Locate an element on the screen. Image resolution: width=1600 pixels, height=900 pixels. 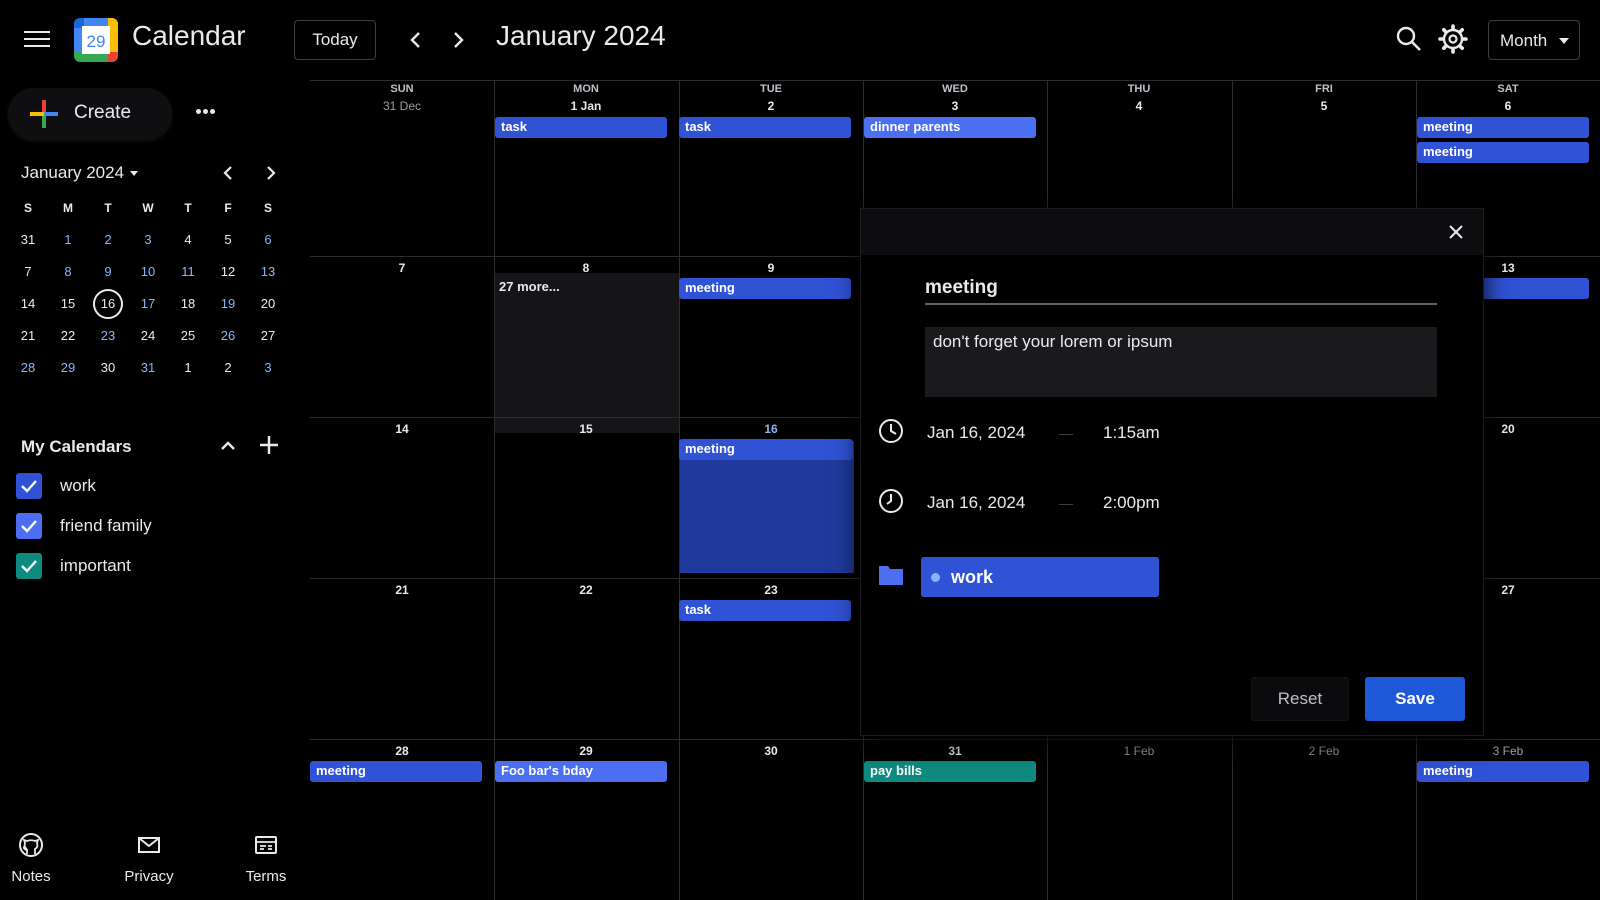
day-number: 21 is located at coordinates (402, 590).